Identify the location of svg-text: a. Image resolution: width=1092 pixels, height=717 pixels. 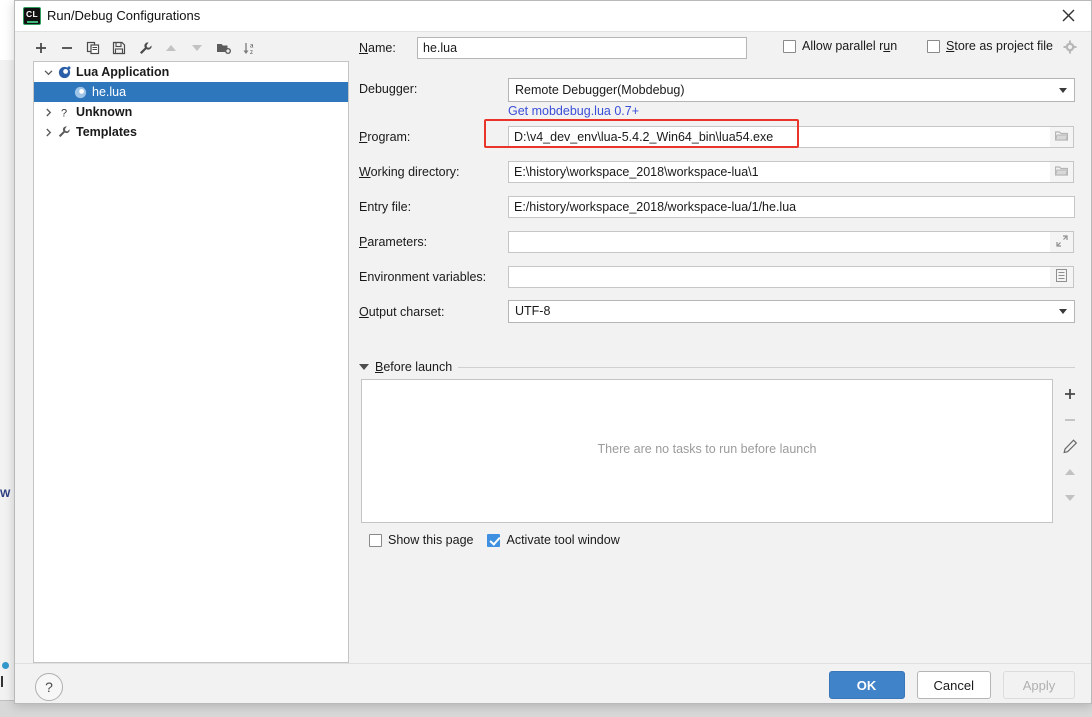
(252, 46).